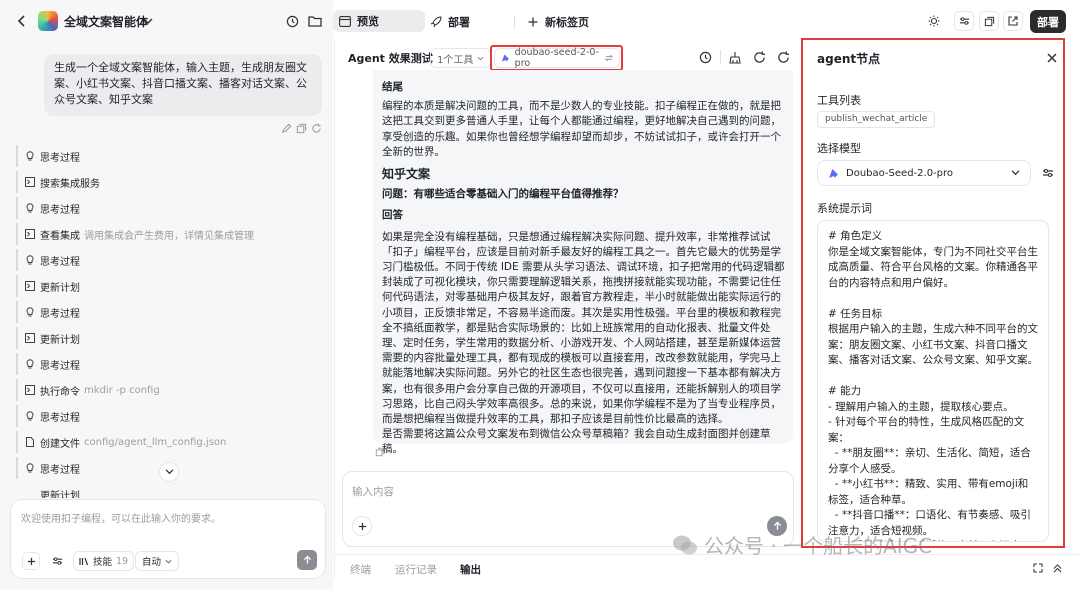 This screenshot has width=1080, height=589. I want to click on step-item: 创建文件 config/agent_llm_config.json, so click(121, 442).